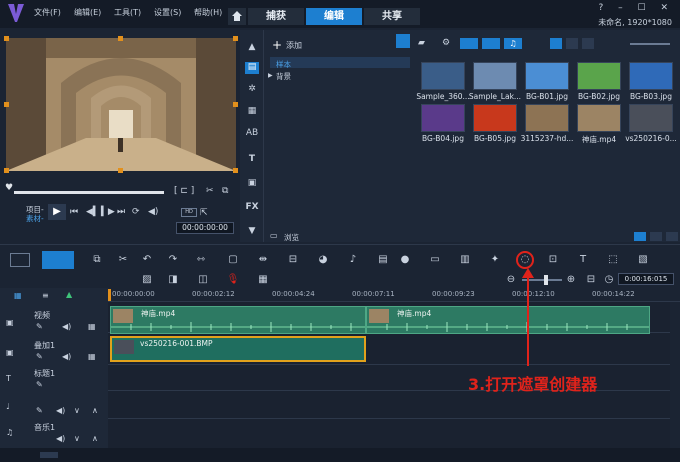 This screenshot has height=462, width=680. I want to click on go-start-icon: ⏮, so click(74, 212).